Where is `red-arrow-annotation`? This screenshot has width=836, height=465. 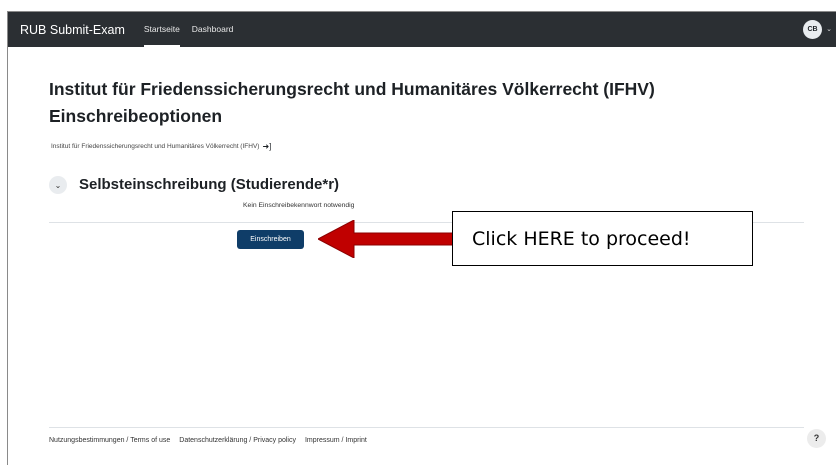 red-arrow-annotation is located at coordinates (388, 239).